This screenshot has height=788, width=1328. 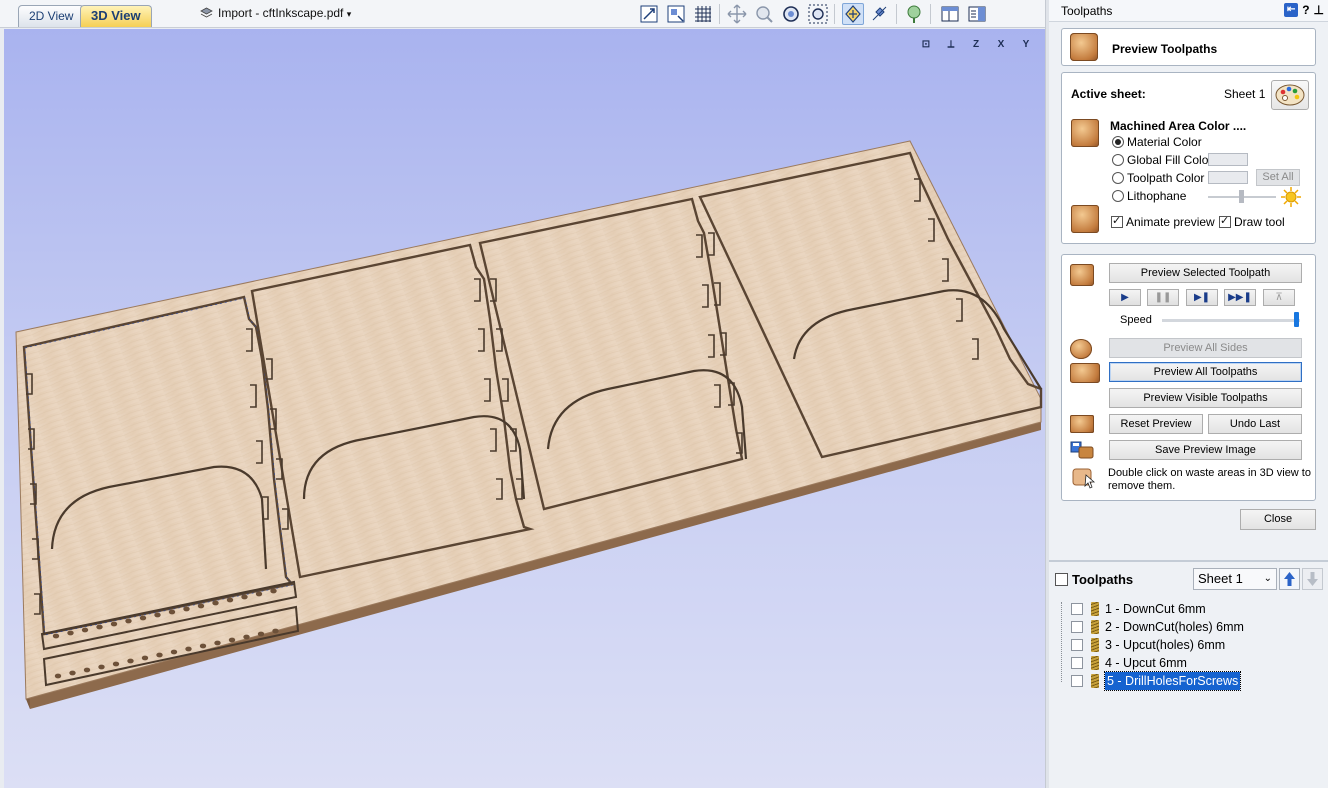 I want to click on close-button: Close, so click(x=1278, y=519).